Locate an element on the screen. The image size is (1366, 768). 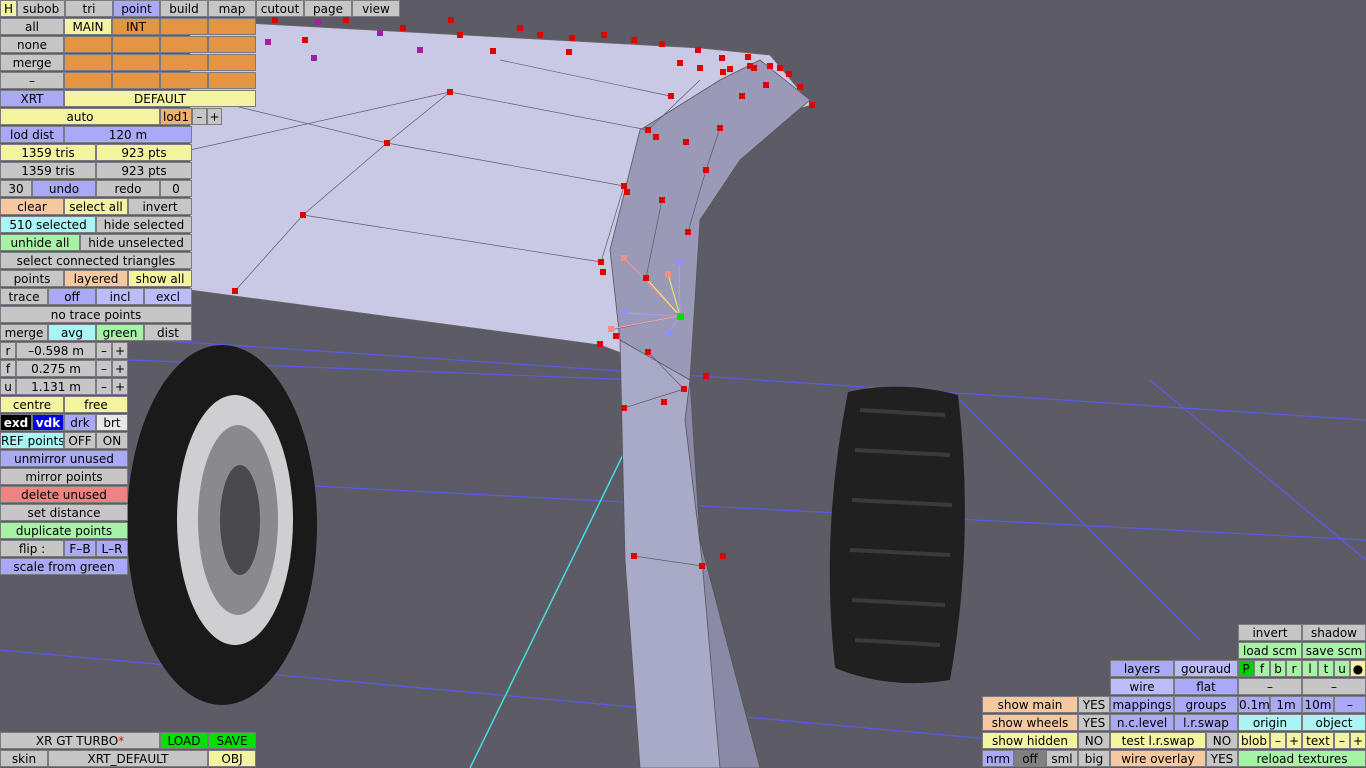
points-button: points is located at coordinates (32, 278).